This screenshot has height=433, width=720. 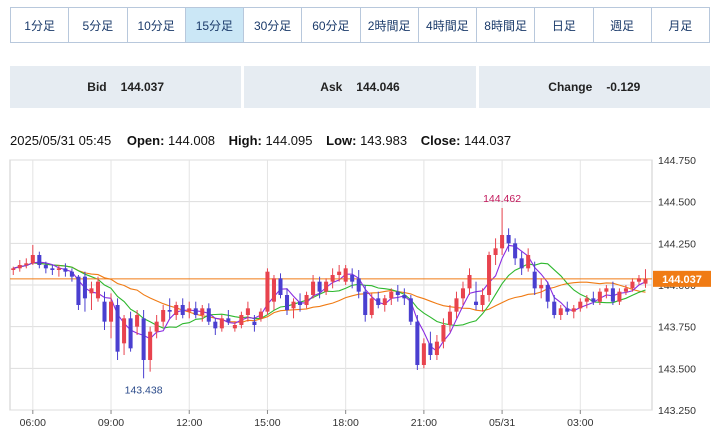 I want to click on current-price-label: 144.037, so click(x=682, y=280).